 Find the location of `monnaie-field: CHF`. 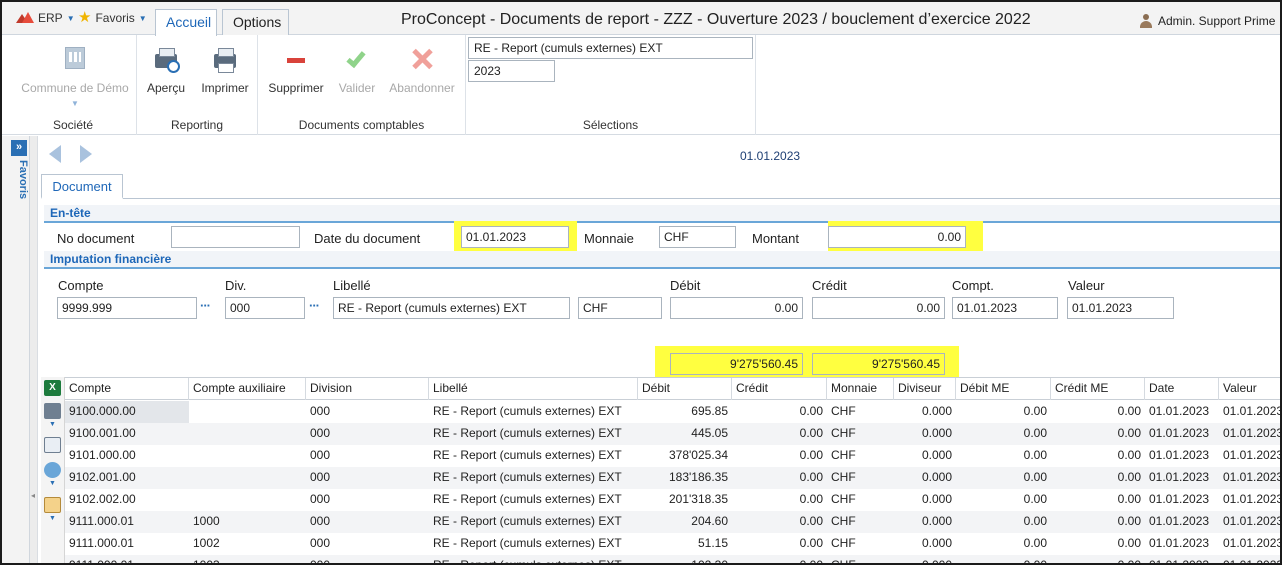

monnaie-field: CHF is located at coordinates (697, 237).